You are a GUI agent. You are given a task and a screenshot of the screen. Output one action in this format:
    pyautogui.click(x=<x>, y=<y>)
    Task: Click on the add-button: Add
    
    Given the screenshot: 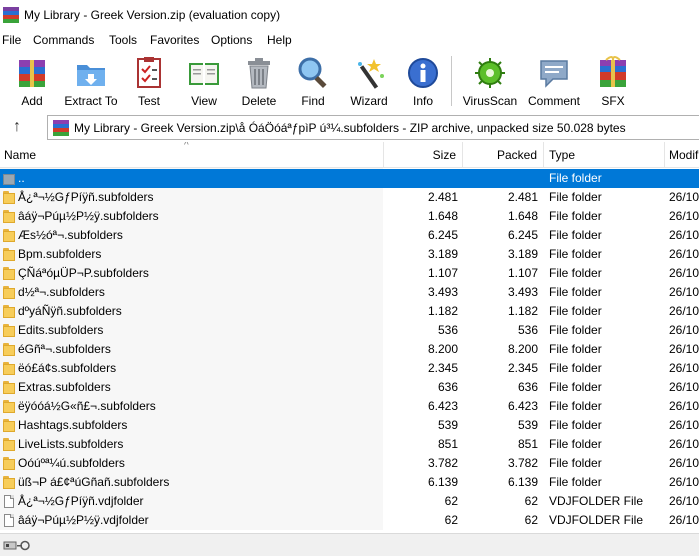 What is the action you would take?
    pyautogui.click(x=32, y=81)
    